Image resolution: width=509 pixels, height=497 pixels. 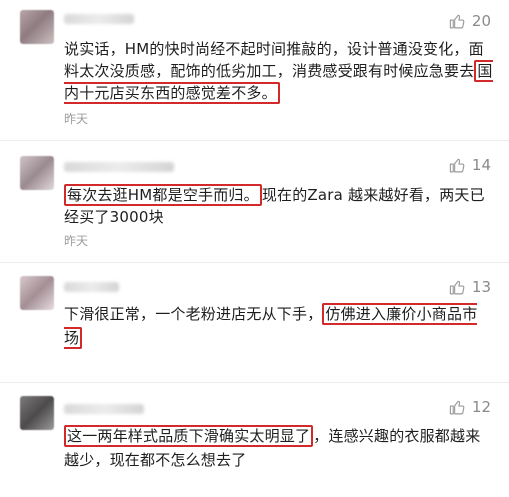 I want to click on highlight-box: 每次去逛HM都是空手而归。, so click(x=163, y=195).